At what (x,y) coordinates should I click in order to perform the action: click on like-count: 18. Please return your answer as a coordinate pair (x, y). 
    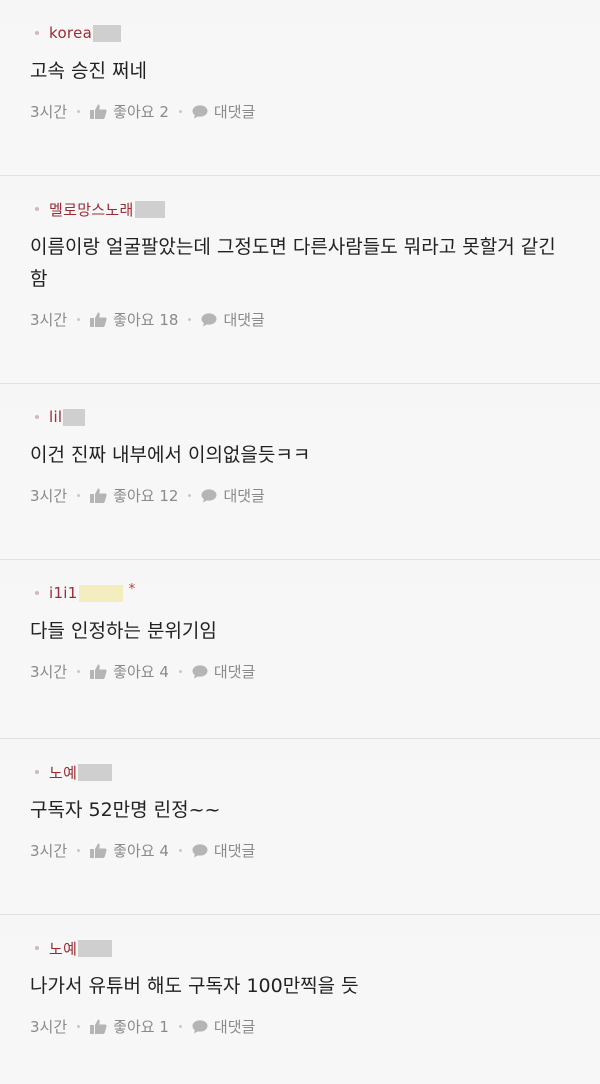
    Looking at the image, I should click on (169, 319).